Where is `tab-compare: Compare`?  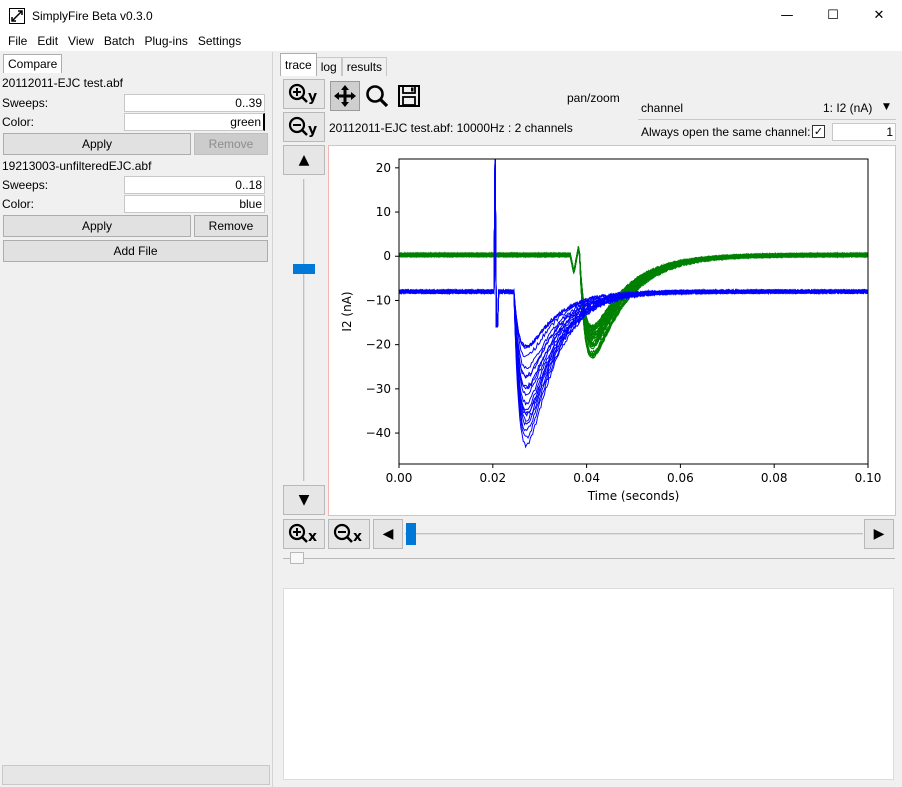 tab-compare: Compare is located at coordinates (33, 63).